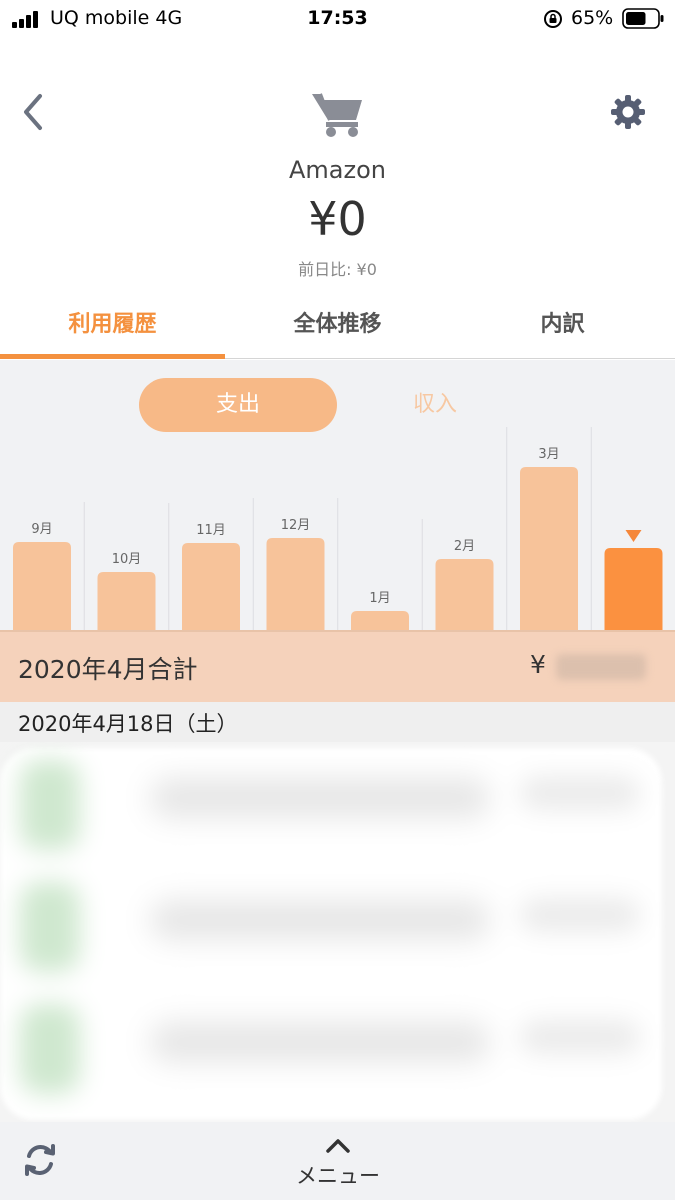 This screenshot has width=675, height=1200. I want to click on month-total-currency: ¥, so click(538, 664).